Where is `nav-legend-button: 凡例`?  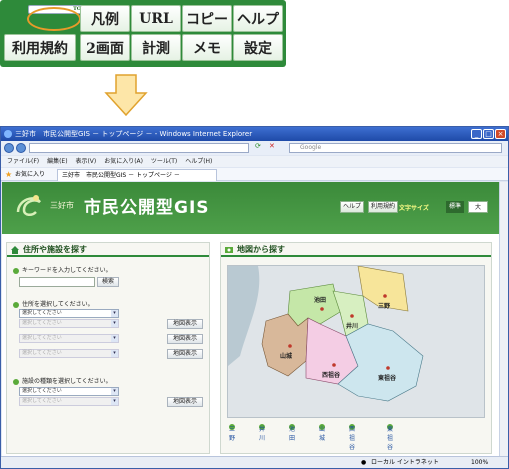
nav-legend-button: 凡例 is located at coordinates (105, 18).